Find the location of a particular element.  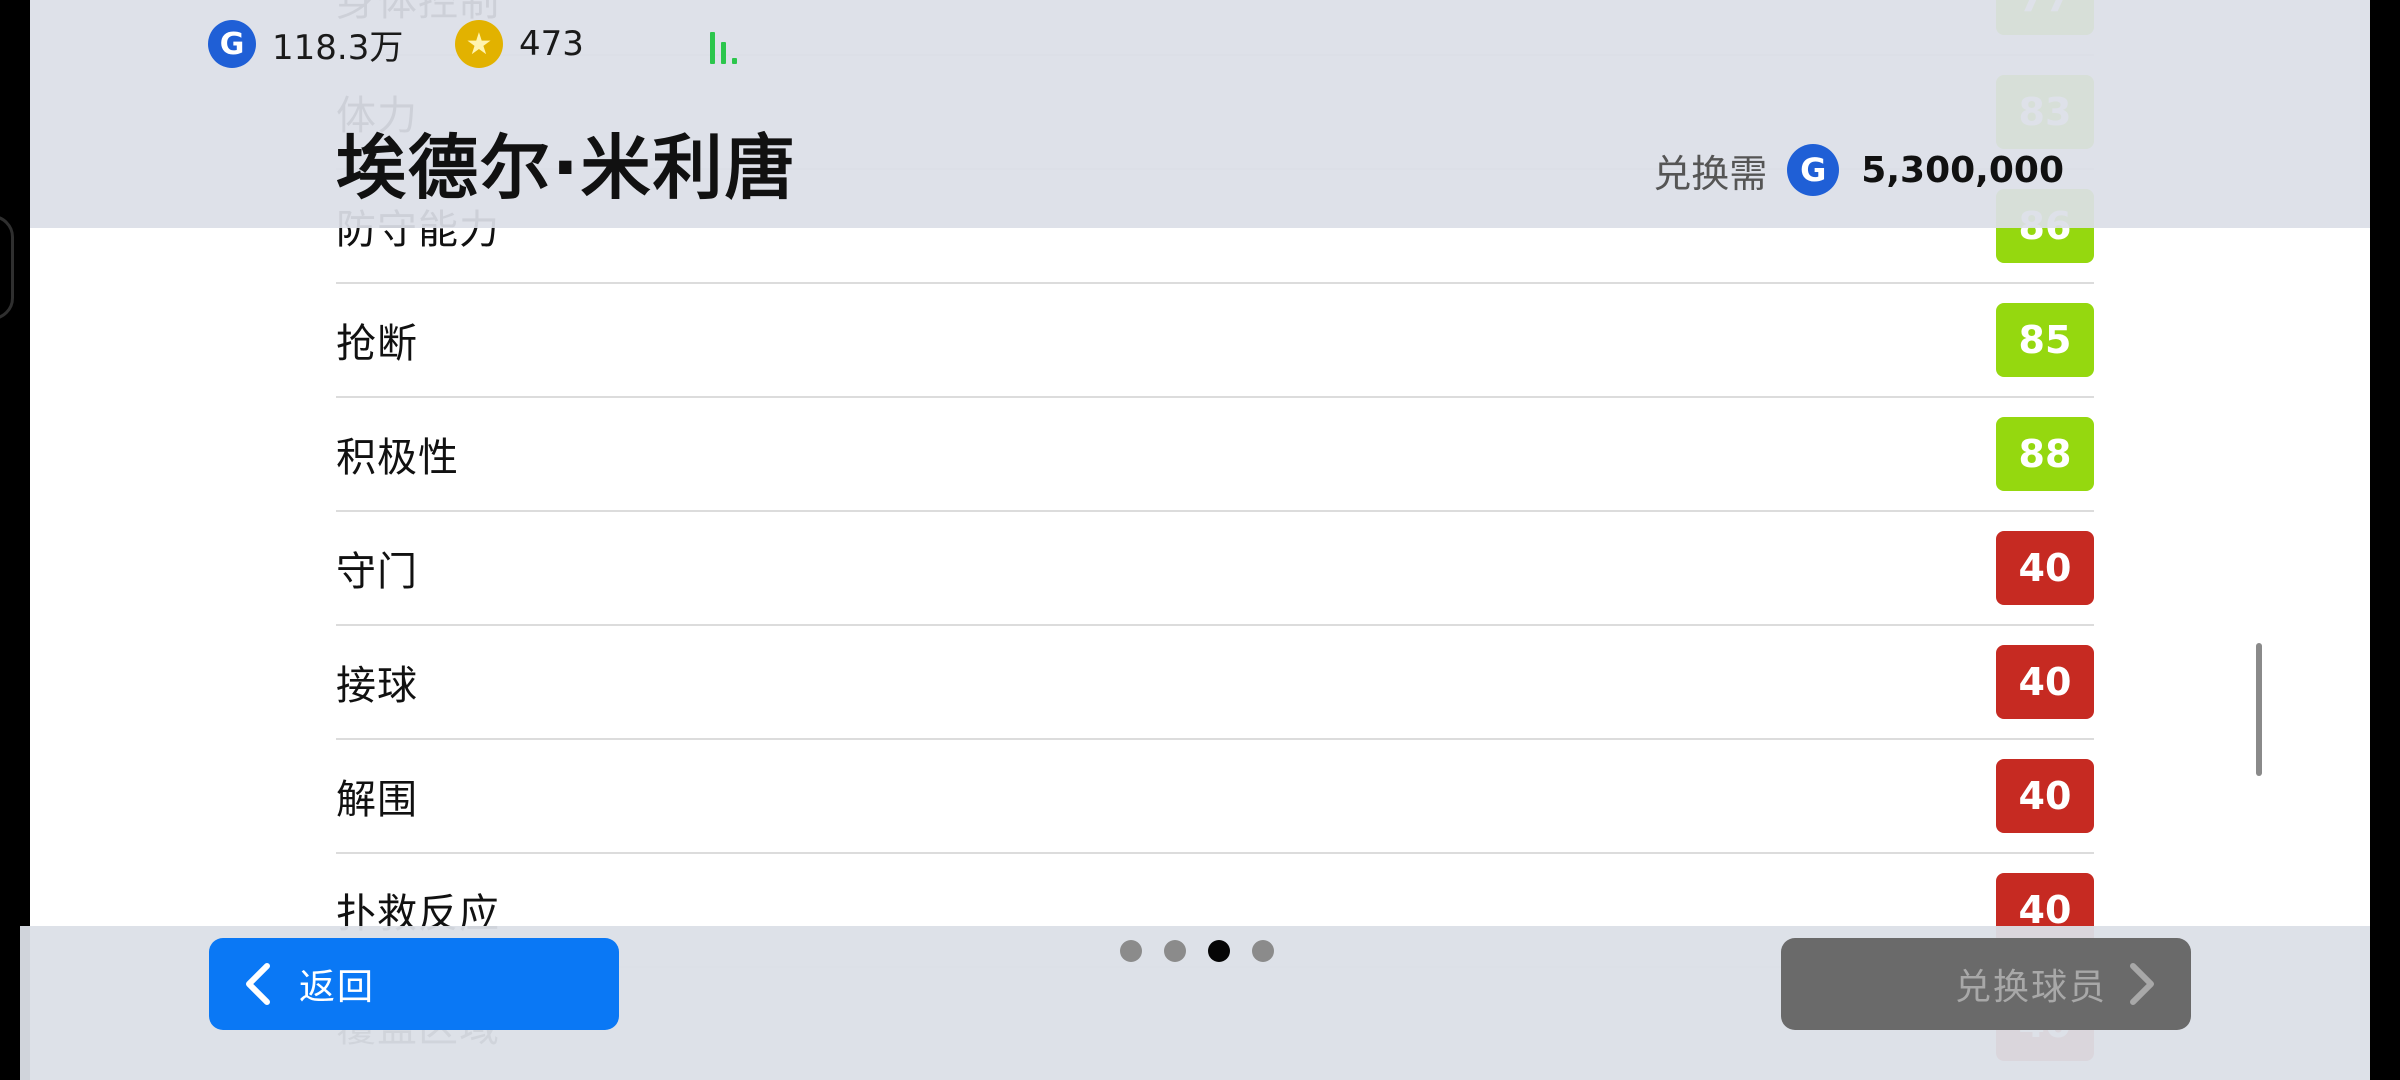

stat-row: 解围 40 is located at coordinates (1215, 797).